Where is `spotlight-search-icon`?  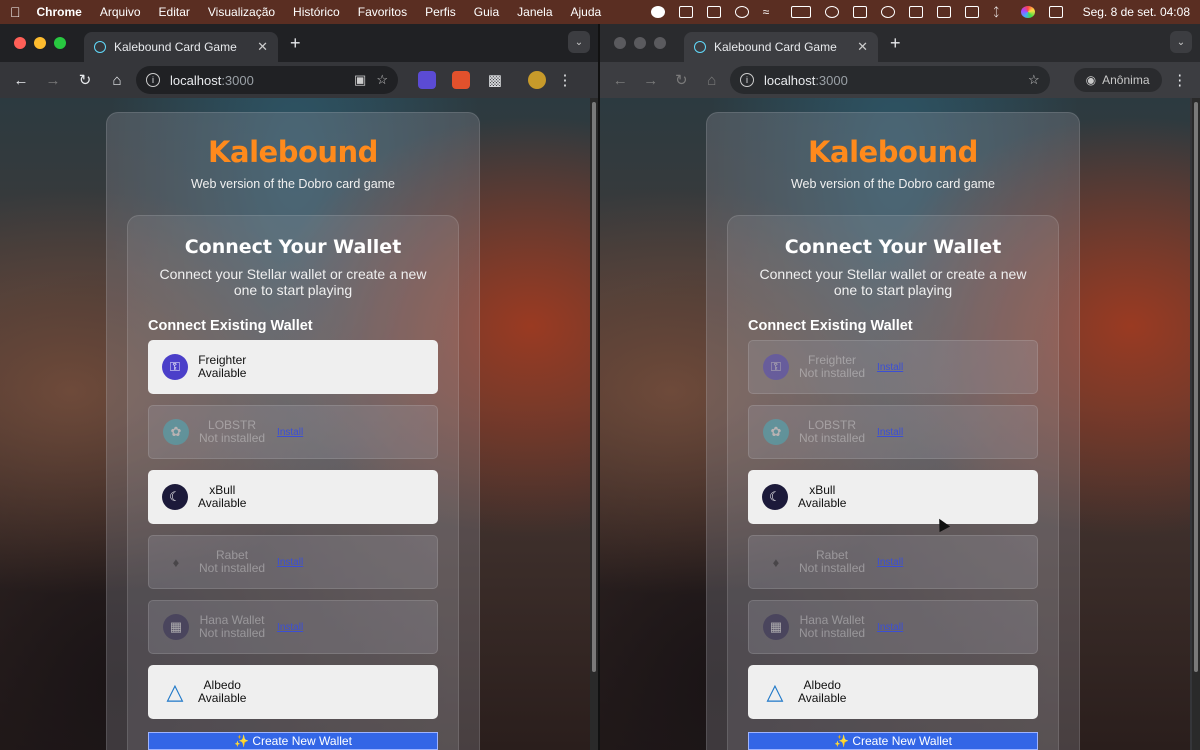
spotlight-search-icon is located at coordinates (831, 12).